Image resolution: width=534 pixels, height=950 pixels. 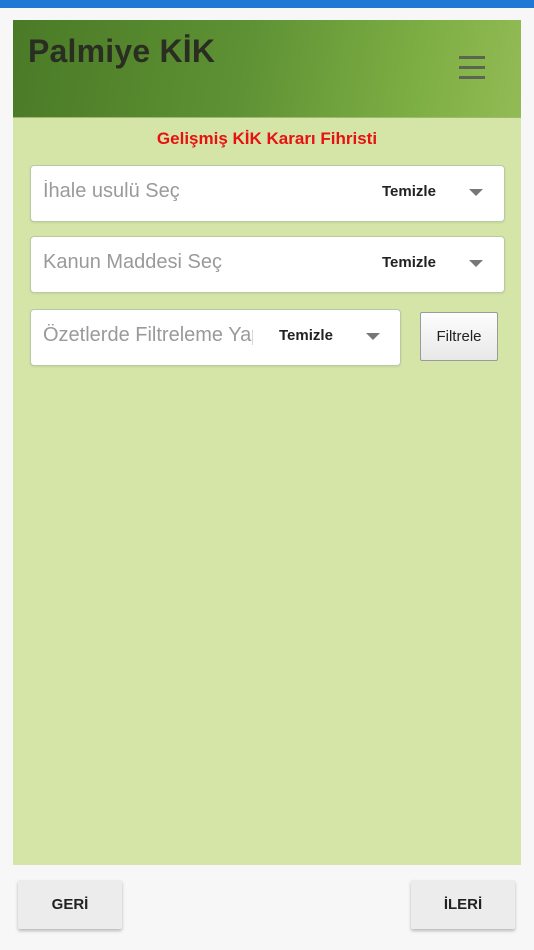 What do you see at coordinates (267, 193) in the screenshot?
I see `ihale-usulu-select: İhale usulü Seç Temizle` at bounding box center [267, 193].